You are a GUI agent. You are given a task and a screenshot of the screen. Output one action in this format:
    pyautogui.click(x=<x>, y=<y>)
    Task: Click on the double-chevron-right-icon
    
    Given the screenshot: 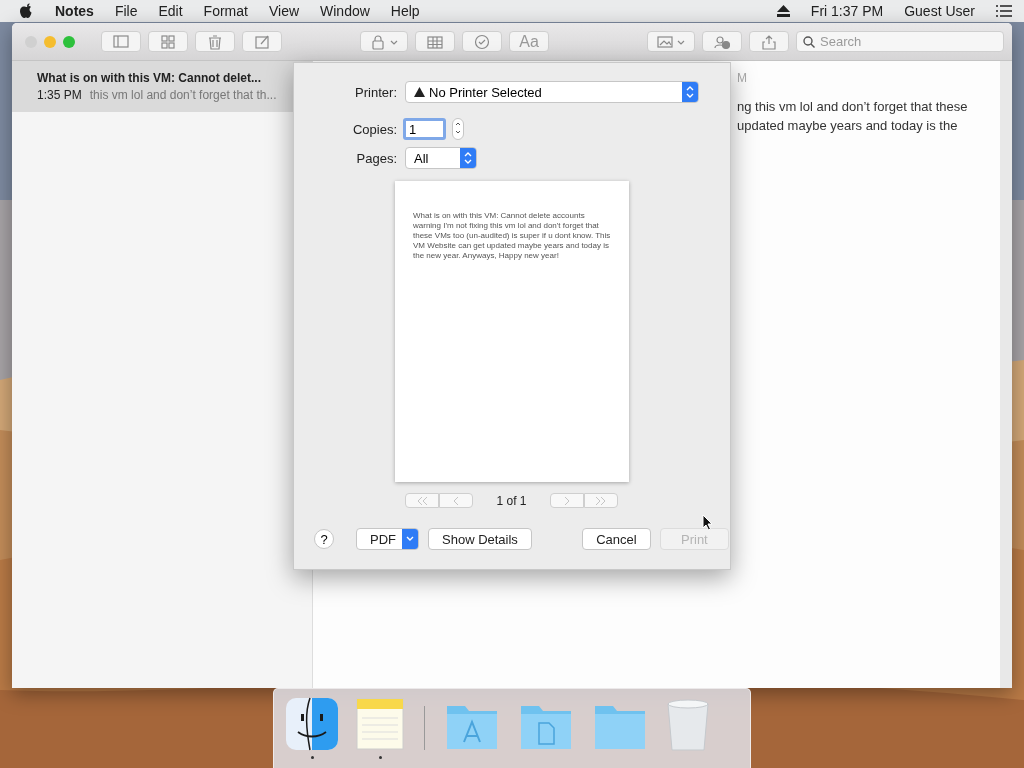 What is the action you would take?
    pyautogui.click(x=601, y=500)
    